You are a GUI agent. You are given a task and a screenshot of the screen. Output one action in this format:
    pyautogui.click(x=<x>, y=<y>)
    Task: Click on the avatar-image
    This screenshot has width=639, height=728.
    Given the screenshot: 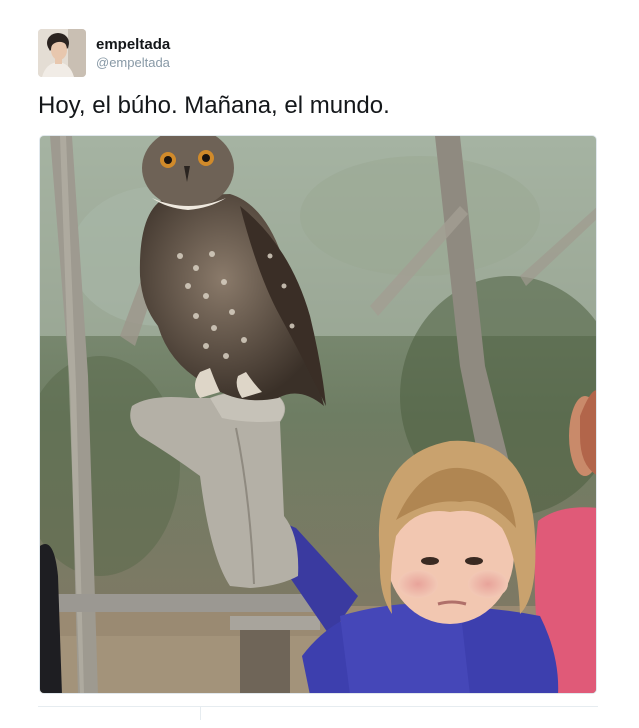 What is the action you would take?
    pyautogui.click(x=62, y=53)
    